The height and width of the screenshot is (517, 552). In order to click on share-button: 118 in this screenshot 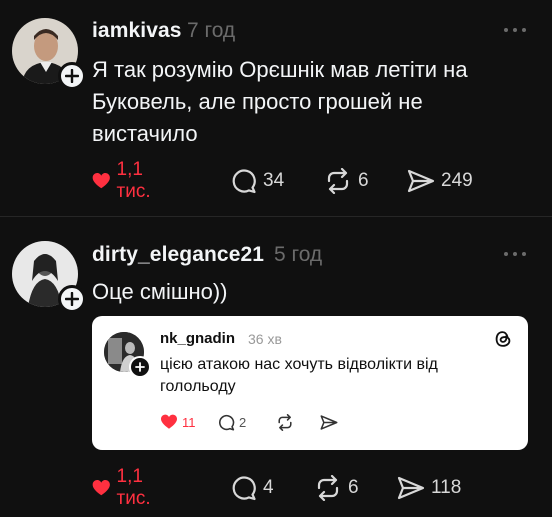, I will do `click(429, 488)`.